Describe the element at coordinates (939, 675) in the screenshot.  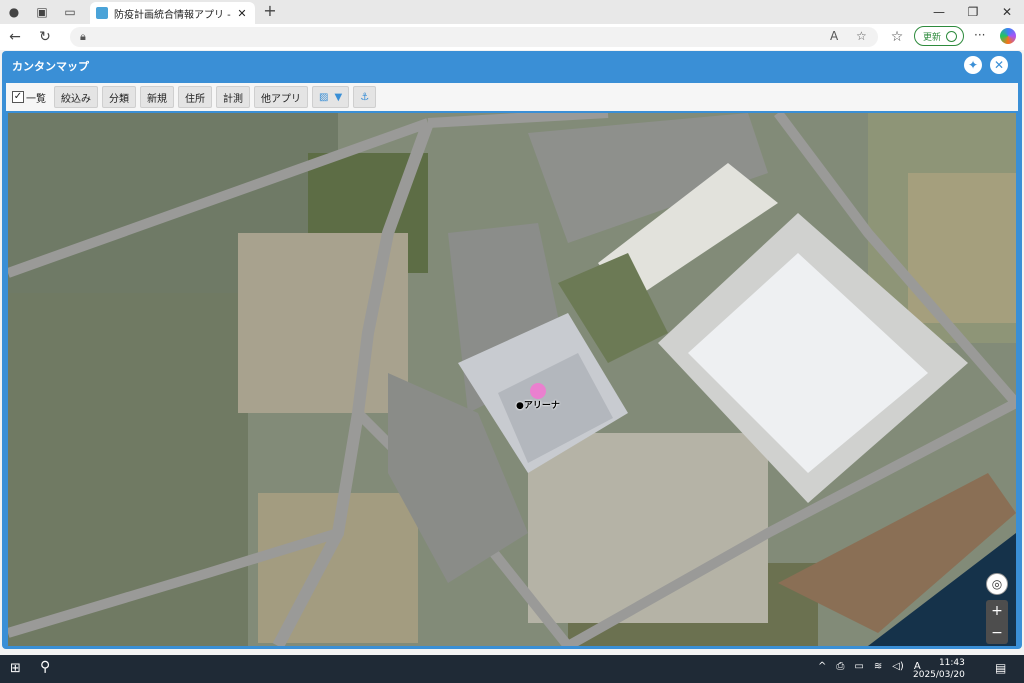
I see `clock-date: 2025/03/20` at that location.